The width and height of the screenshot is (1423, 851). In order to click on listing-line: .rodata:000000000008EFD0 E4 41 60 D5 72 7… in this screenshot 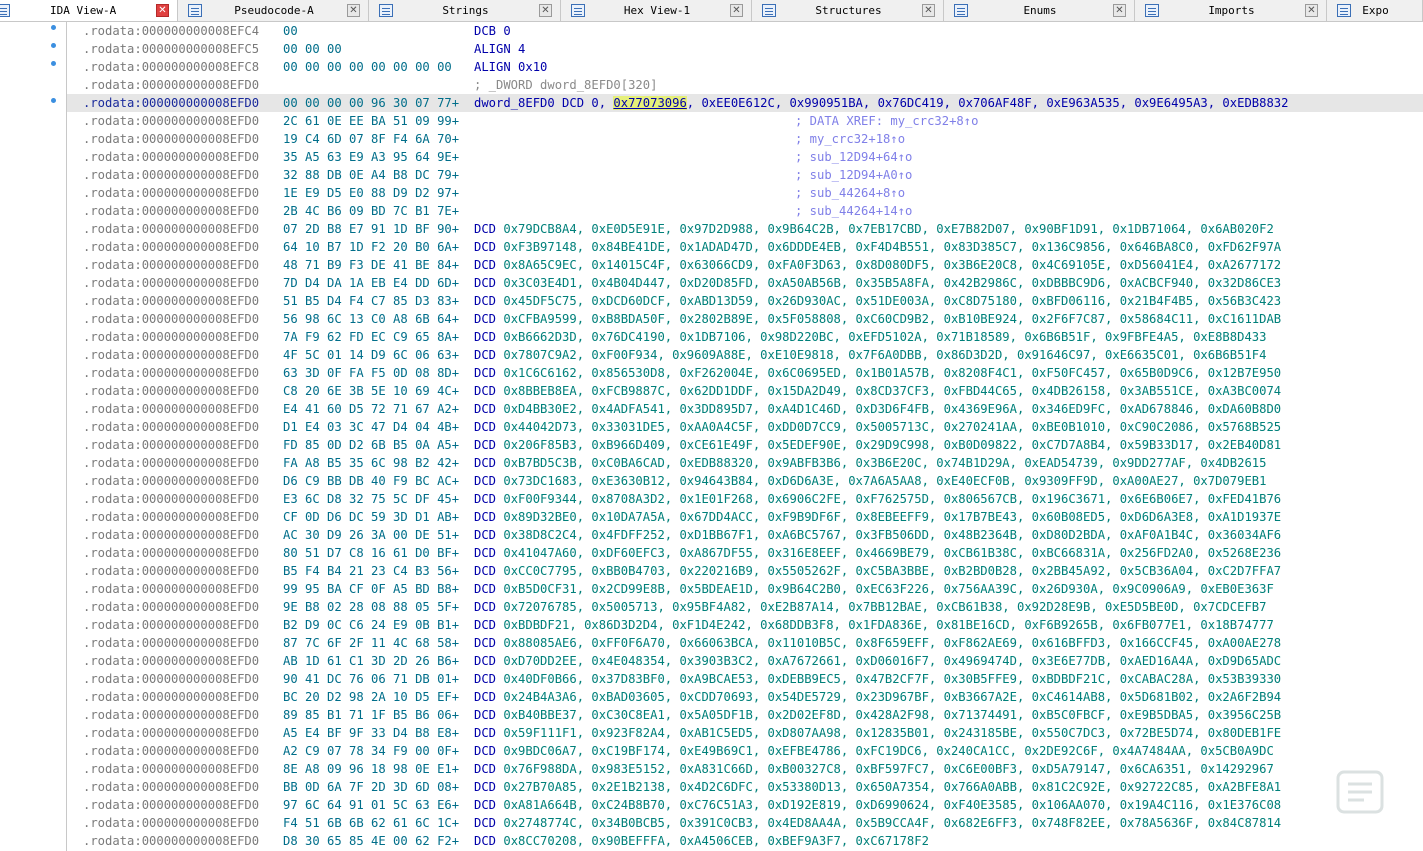, I will do `click(745, 409)`.